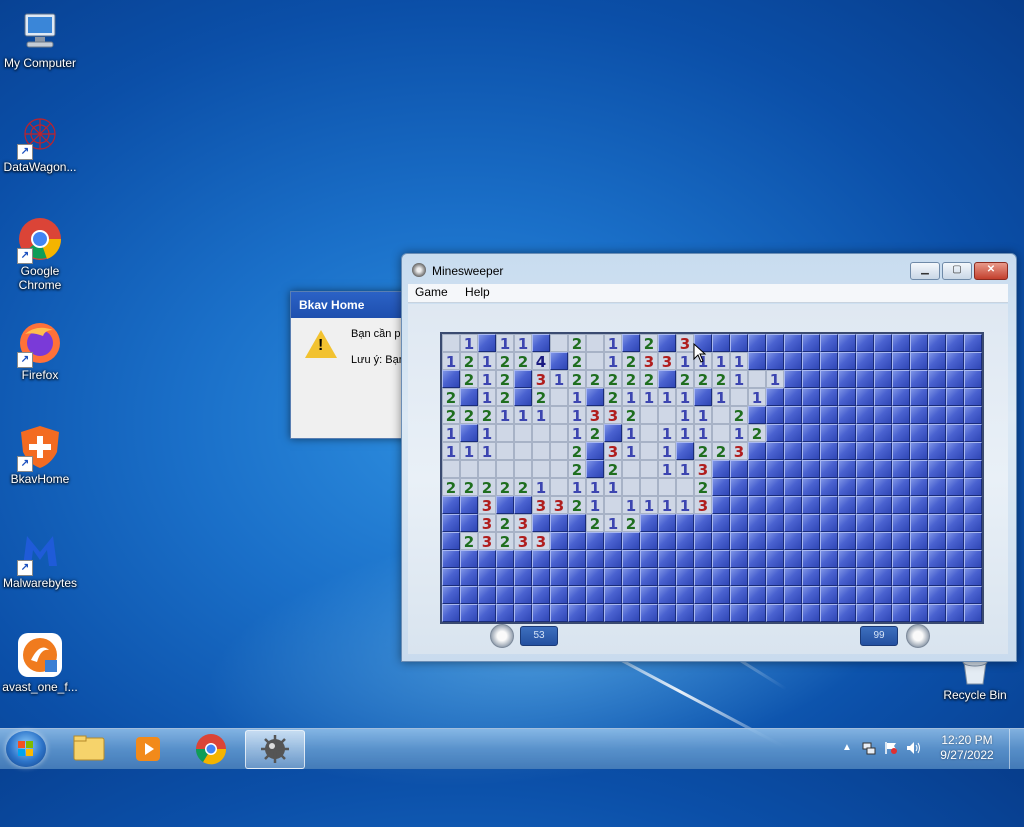 The height and width of the screenshot is (827, 1024). I want to click on minimize-button: ▁, so click(925, 271).